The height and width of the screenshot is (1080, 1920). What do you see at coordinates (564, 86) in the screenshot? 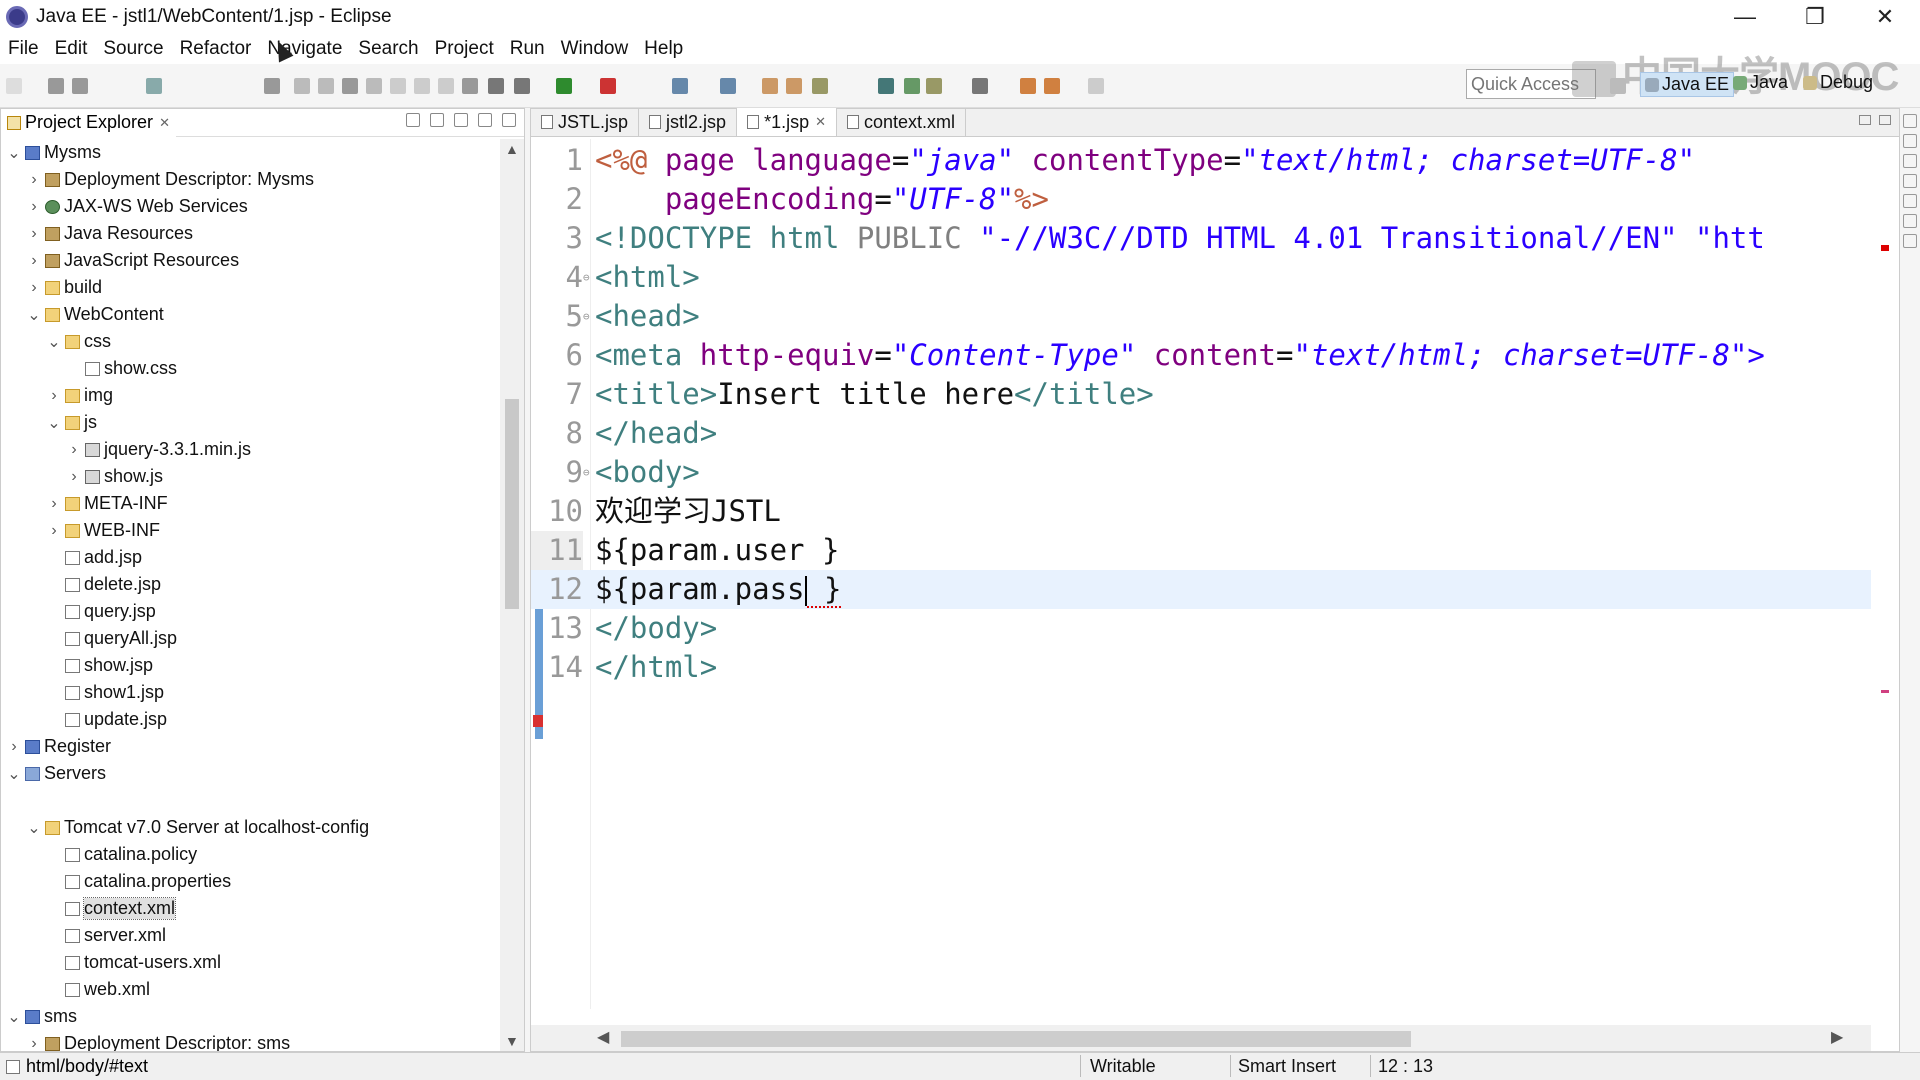
I see `run-icon` at bounding box center [564, 86].